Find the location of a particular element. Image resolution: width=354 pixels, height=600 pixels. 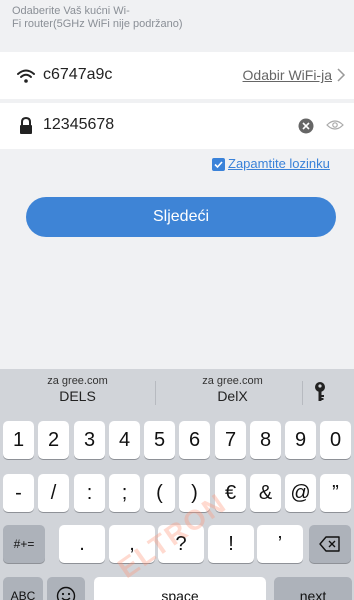

suggestion-word: DELS is located at coordinates (77, 396).